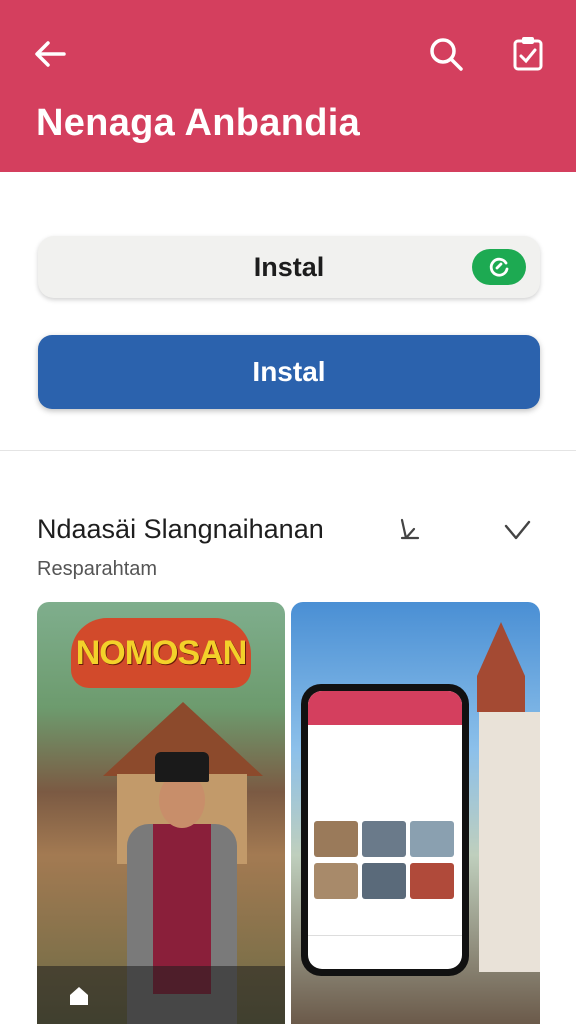 The image size is (576, 1024). I want to click on check-icon, so click(499, 267).